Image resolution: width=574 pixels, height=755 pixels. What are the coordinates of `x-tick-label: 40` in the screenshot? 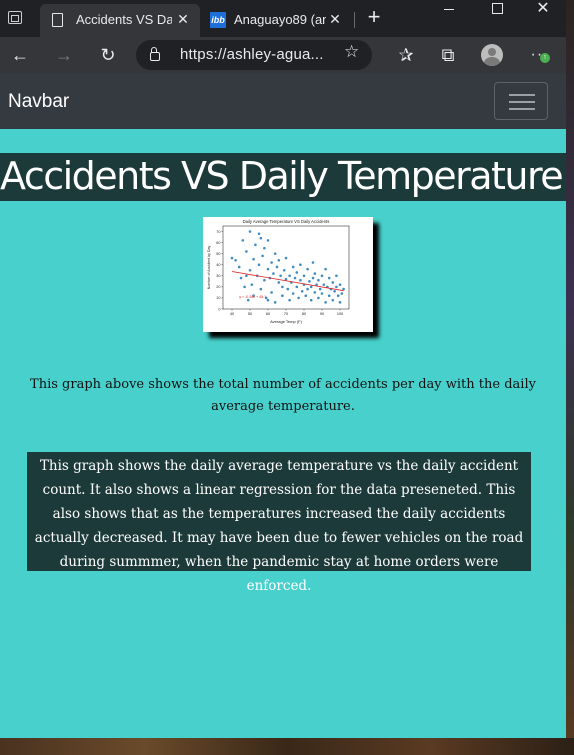 It's located at (232, 314).